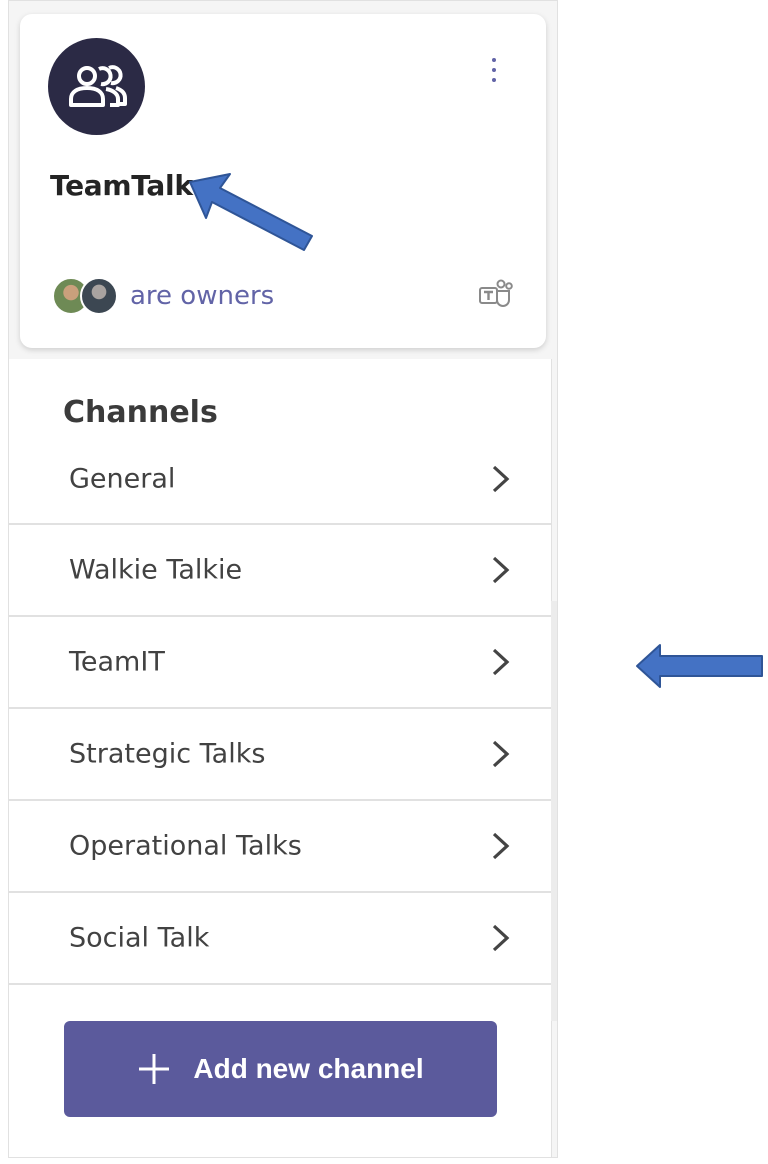 This screenshot has height=1164, width=768. What do you see at coordinates (496, 293) in the screenshot?
I see `teams-logo-icon` at bounding box center [496, 293].